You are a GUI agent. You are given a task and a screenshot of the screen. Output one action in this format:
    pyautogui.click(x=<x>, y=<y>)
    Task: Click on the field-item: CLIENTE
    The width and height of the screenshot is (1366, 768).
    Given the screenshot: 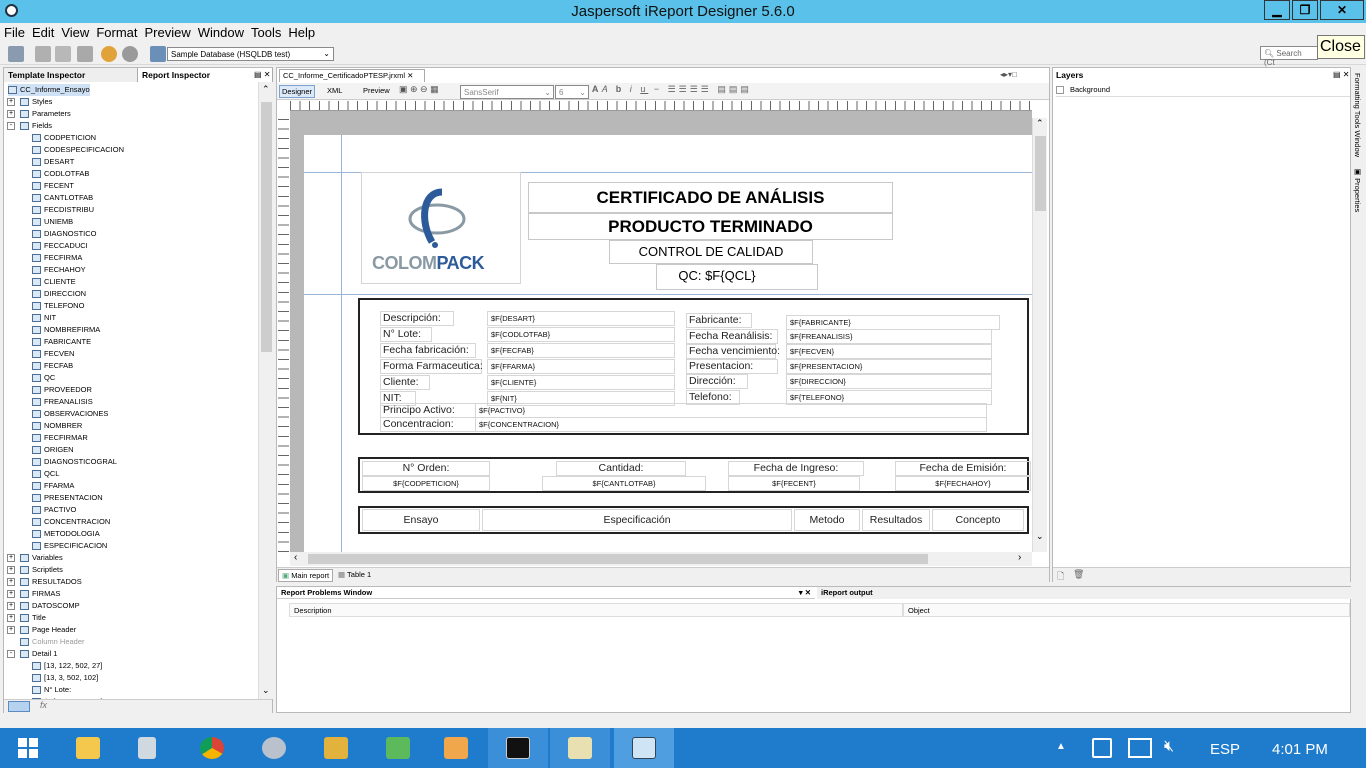 What is the action you would take?
    pyautogui.click(x=54, y=282)
    